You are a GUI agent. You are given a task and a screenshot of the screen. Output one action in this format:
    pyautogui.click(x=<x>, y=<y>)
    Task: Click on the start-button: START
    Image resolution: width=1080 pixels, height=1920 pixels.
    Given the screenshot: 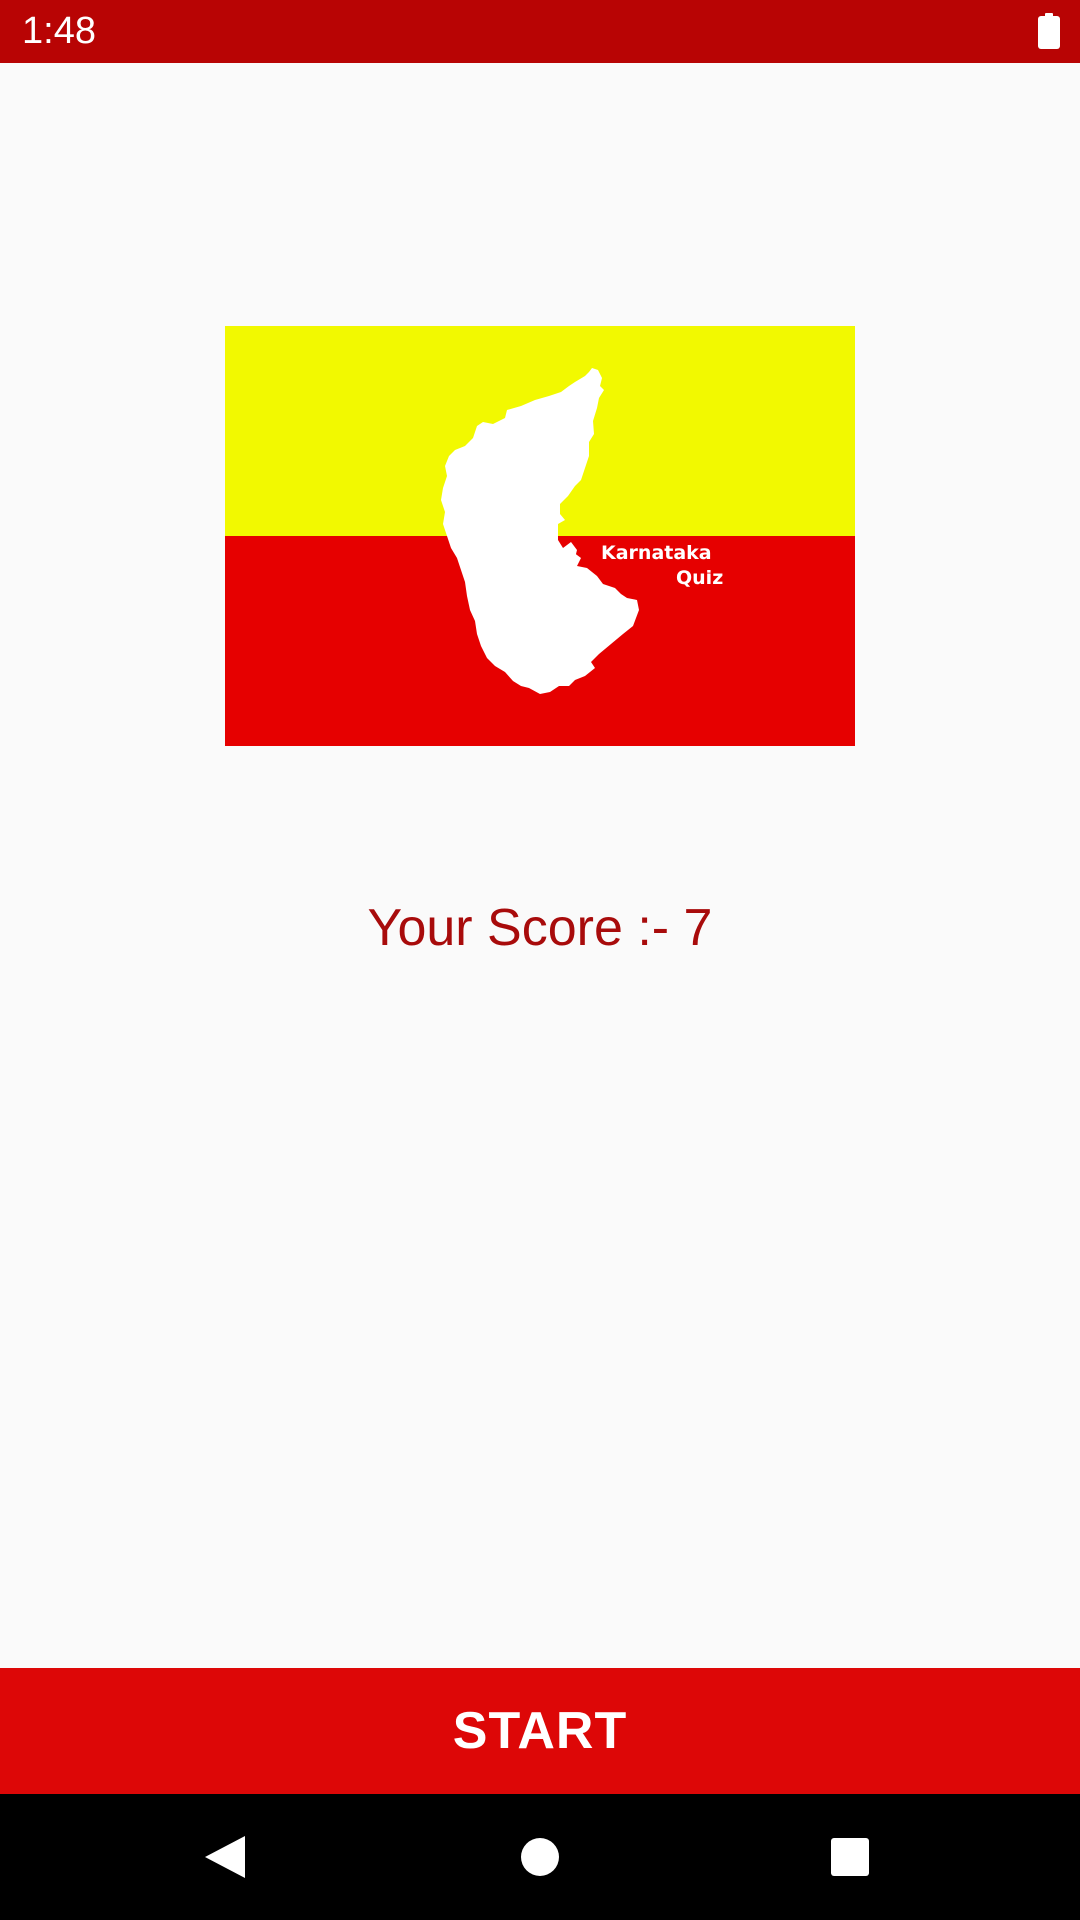 What is the action you would take?
    pyautogui.click(x=540, y=1731)
    